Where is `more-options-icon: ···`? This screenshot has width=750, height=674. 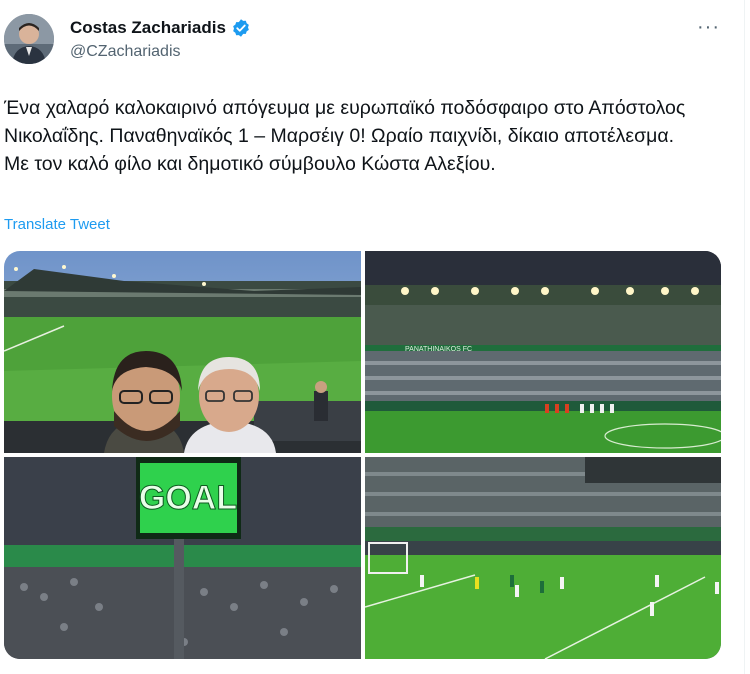
more-options-icon: ··· is located at coordinates (708, 27).